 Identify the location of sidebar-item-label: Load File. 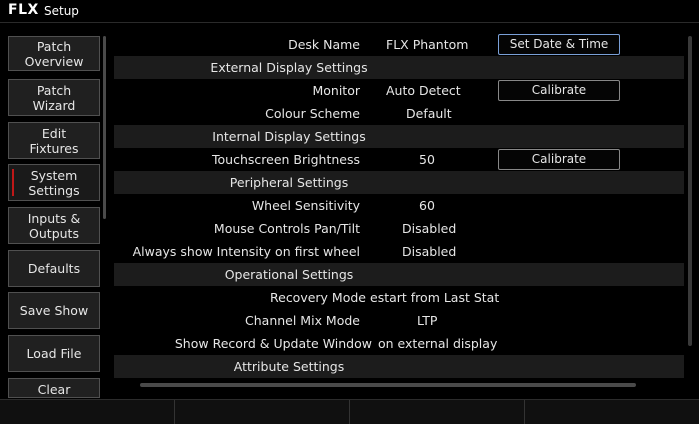
(54, 353).